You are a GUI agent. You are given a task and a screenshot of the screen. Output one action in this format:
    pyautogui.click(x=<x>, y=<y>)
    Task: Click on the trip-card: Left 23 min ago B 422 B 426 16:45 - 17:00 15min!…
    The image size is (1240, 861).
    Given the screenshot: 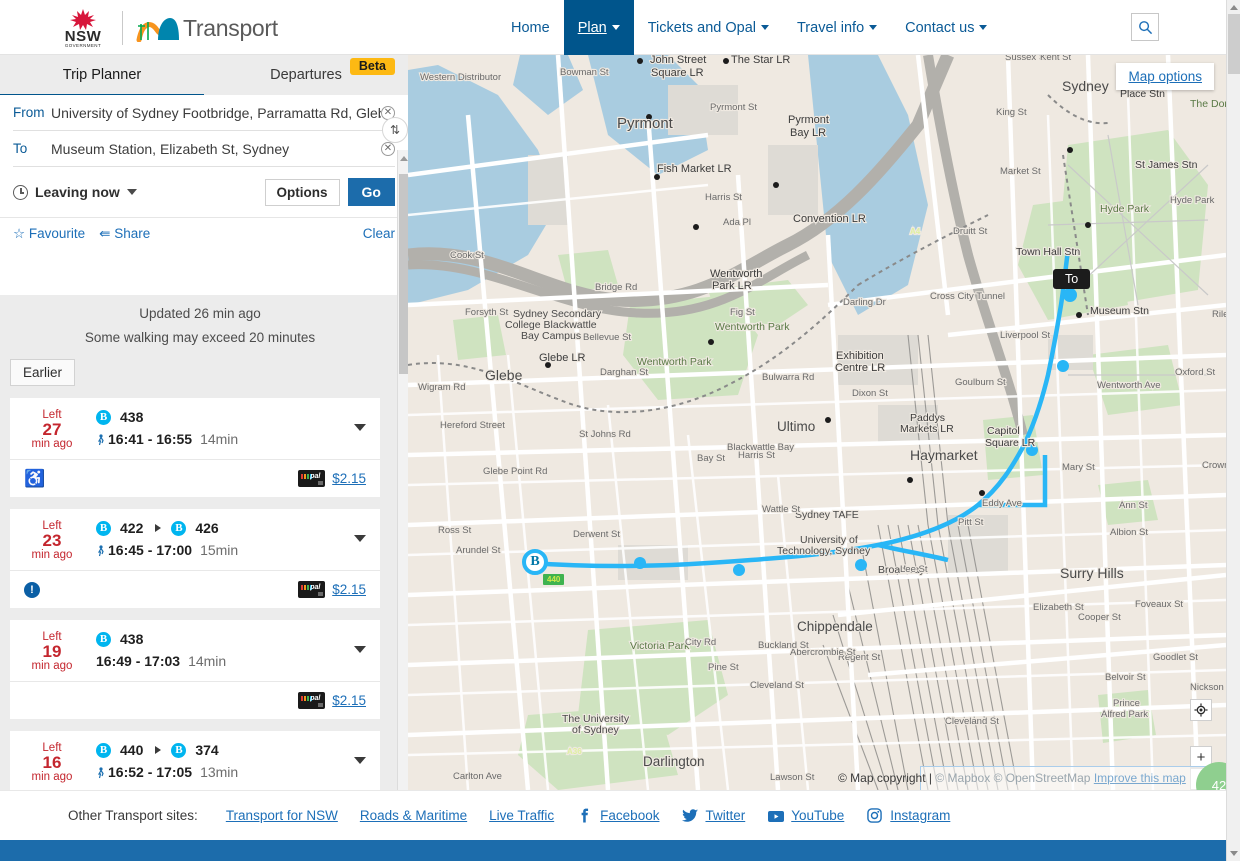 What is the action you would take?
    pyautogui.click(x=195, y=558)
    